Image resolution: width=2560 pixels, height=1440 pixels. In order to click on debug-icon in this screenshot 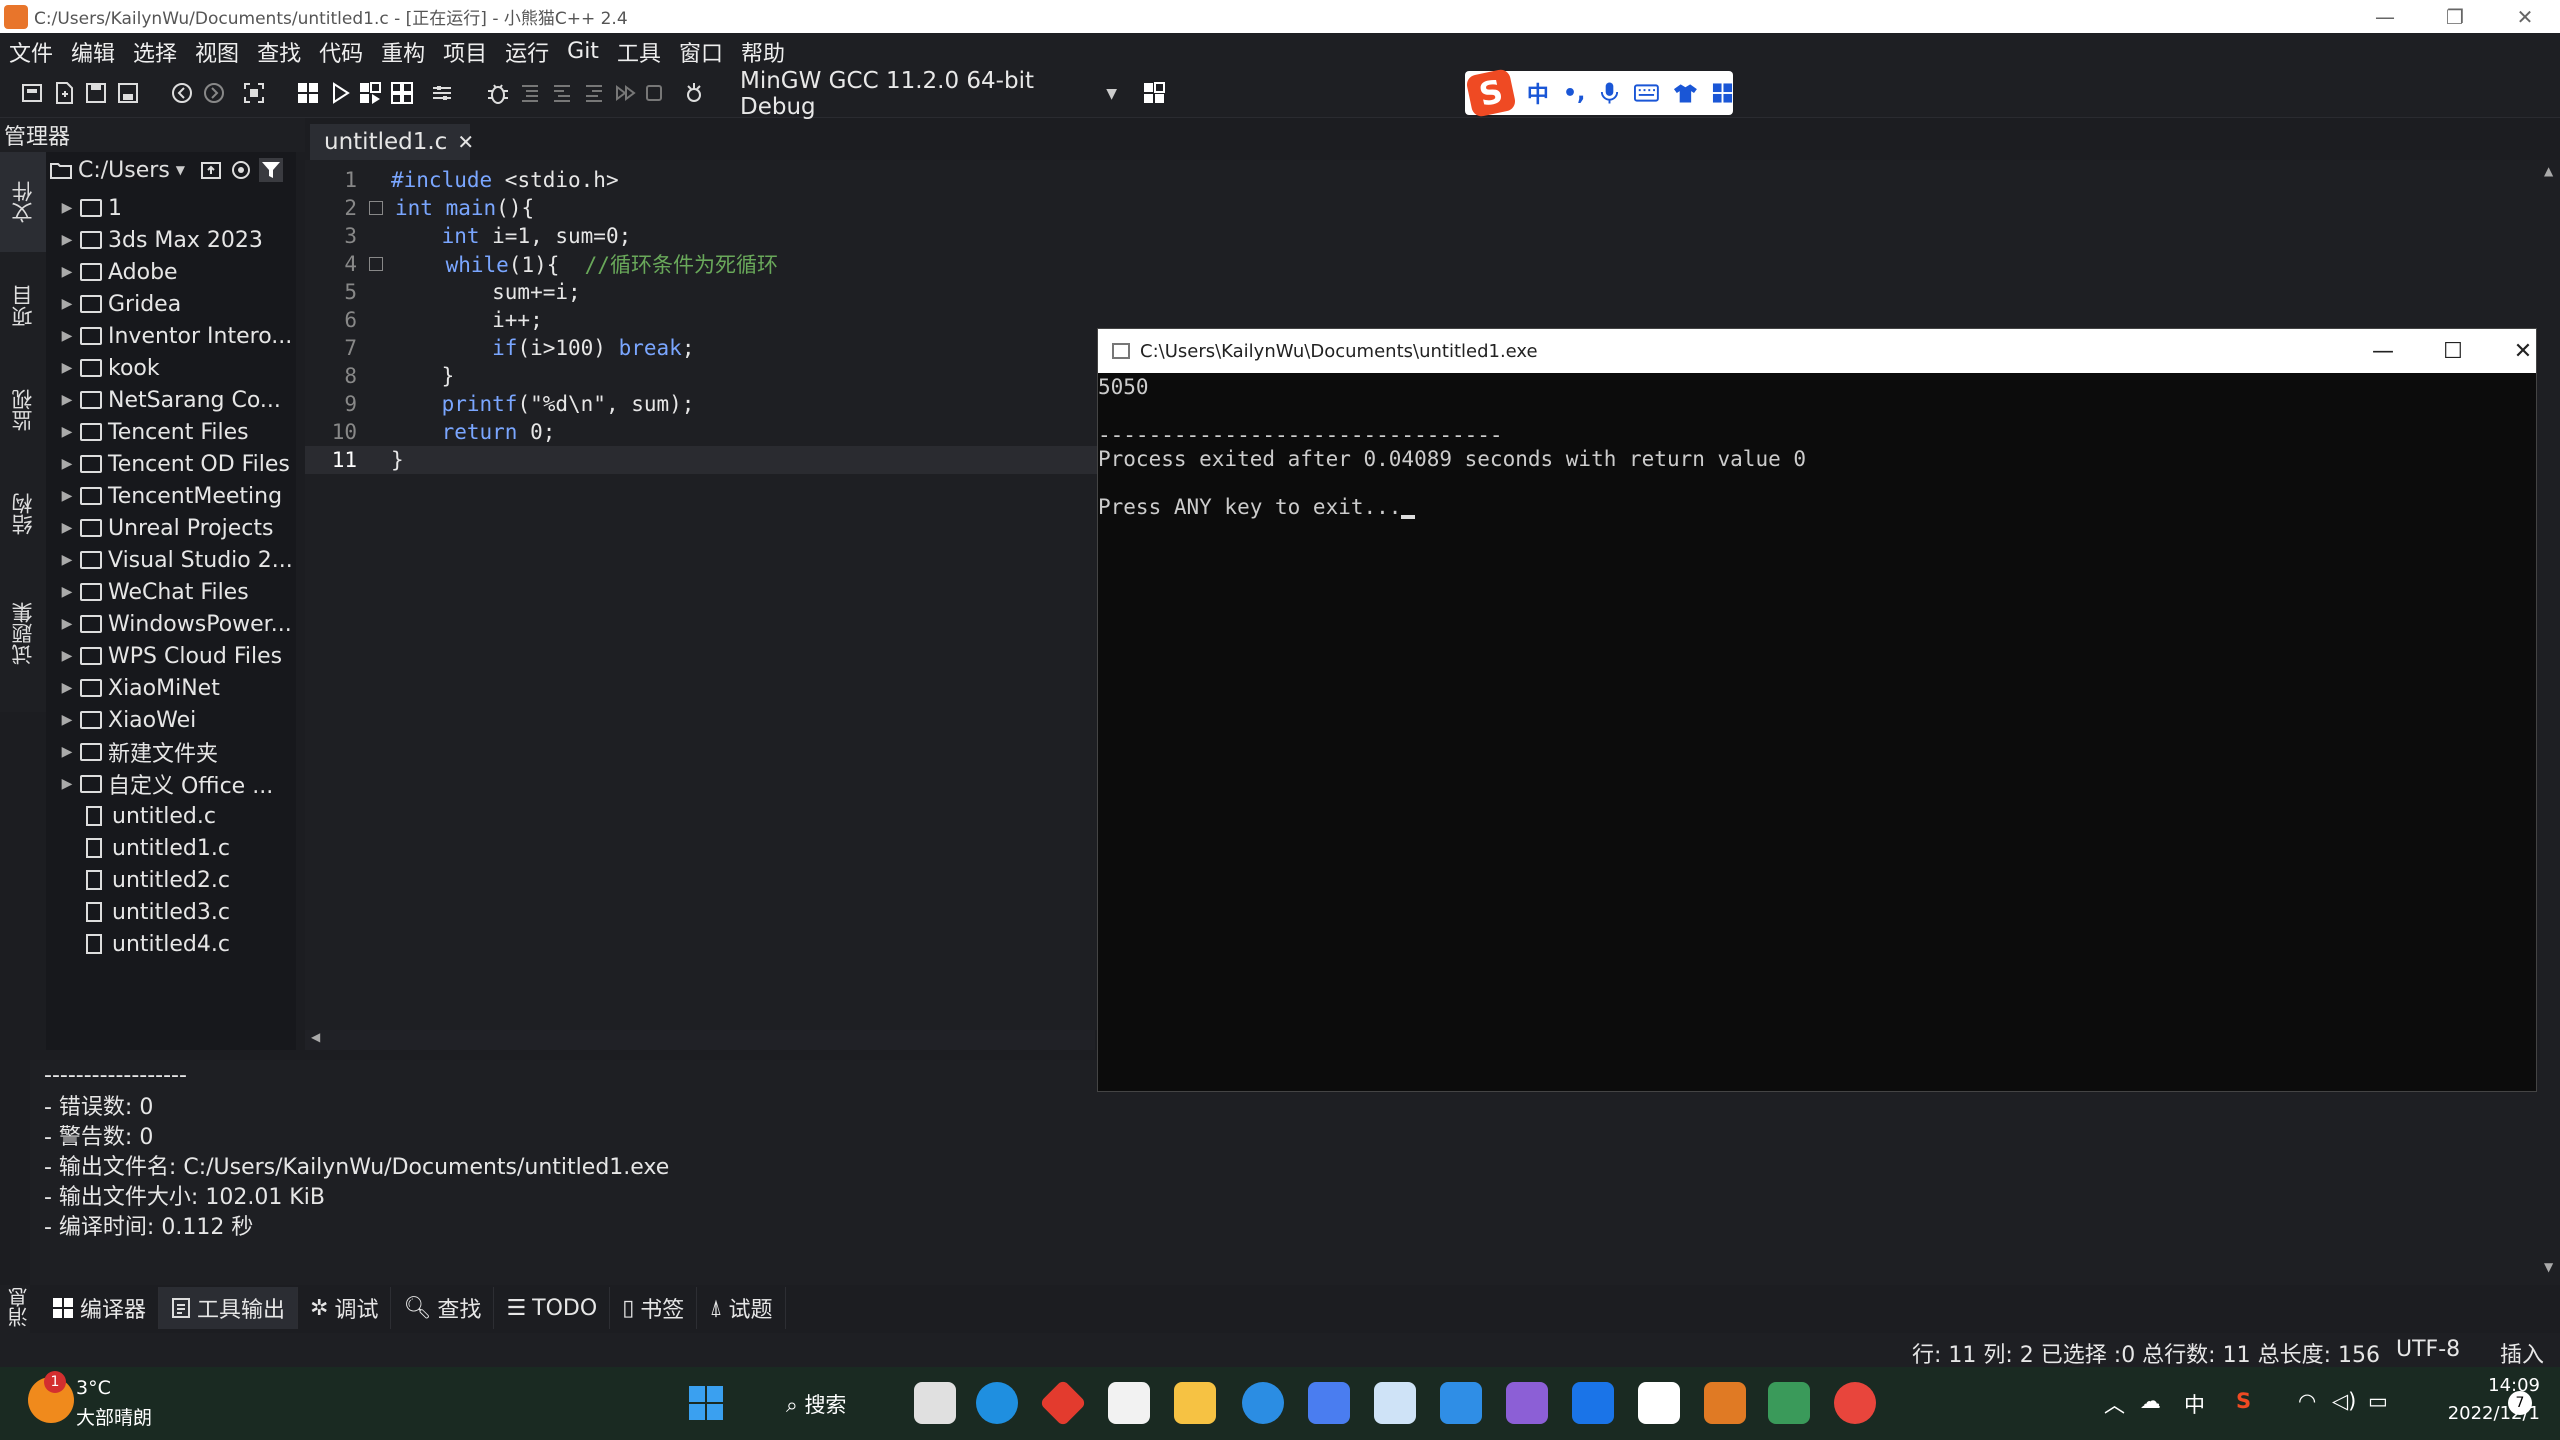, I will do `click(498, 93)`.